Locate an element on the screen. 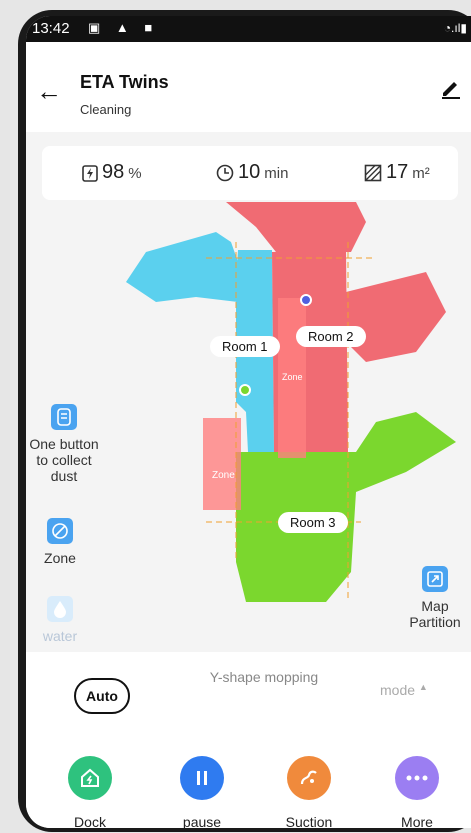 The image size is (471, 833). yshape-mopping-button: Y-shape mopping is located at coordinates (264, 677).